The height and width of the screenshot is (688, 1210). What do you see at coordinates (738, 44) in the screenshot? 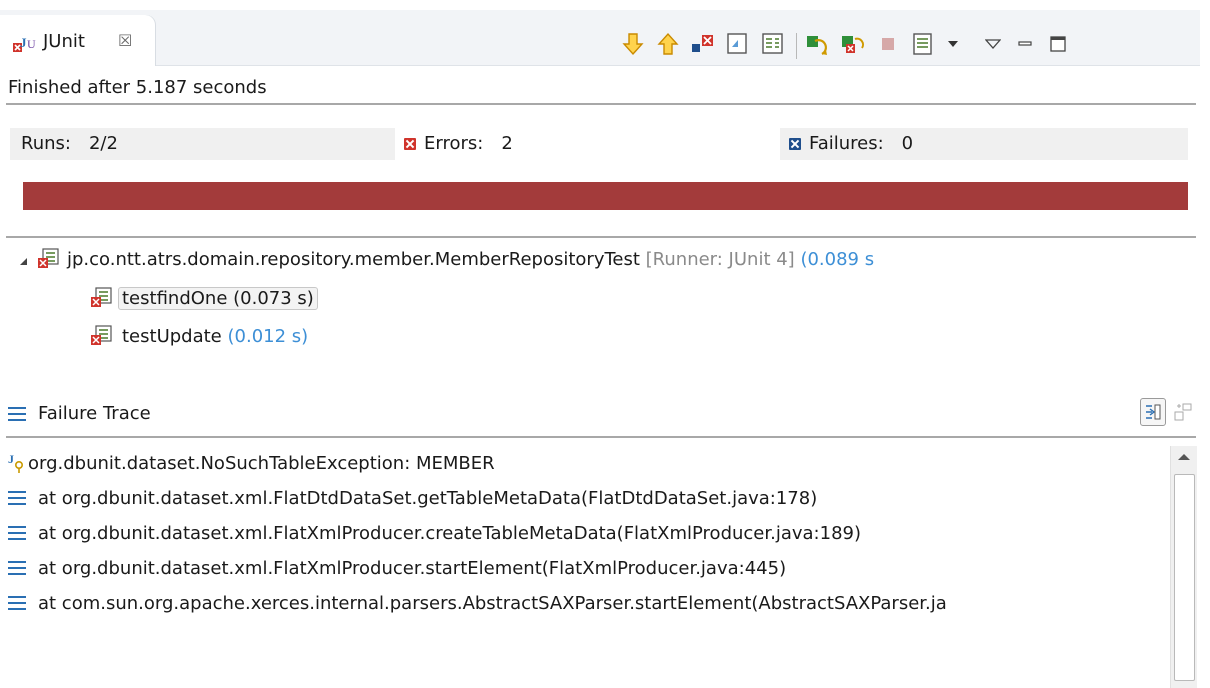
I see `scroll-lock-icon` at bounding box center [738, 44].